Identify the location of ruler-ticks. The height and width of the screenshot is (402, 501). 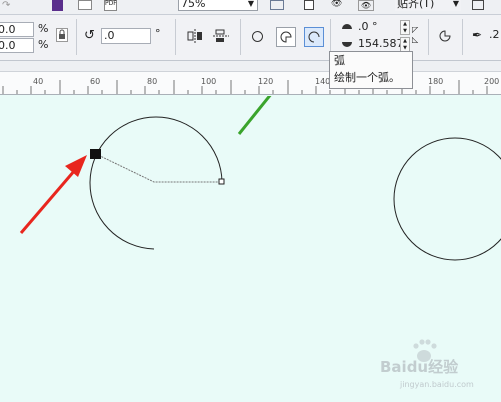
(245, 87).